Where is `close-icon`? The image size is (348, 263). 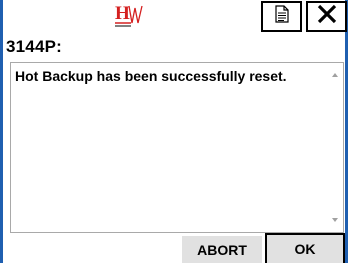
close-icon is located at coordinates (327, 16).